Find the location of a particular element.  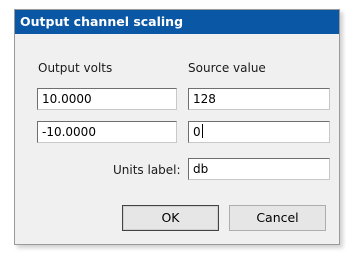

units-label-caption: Units label: is located at coordinates (147, 170).